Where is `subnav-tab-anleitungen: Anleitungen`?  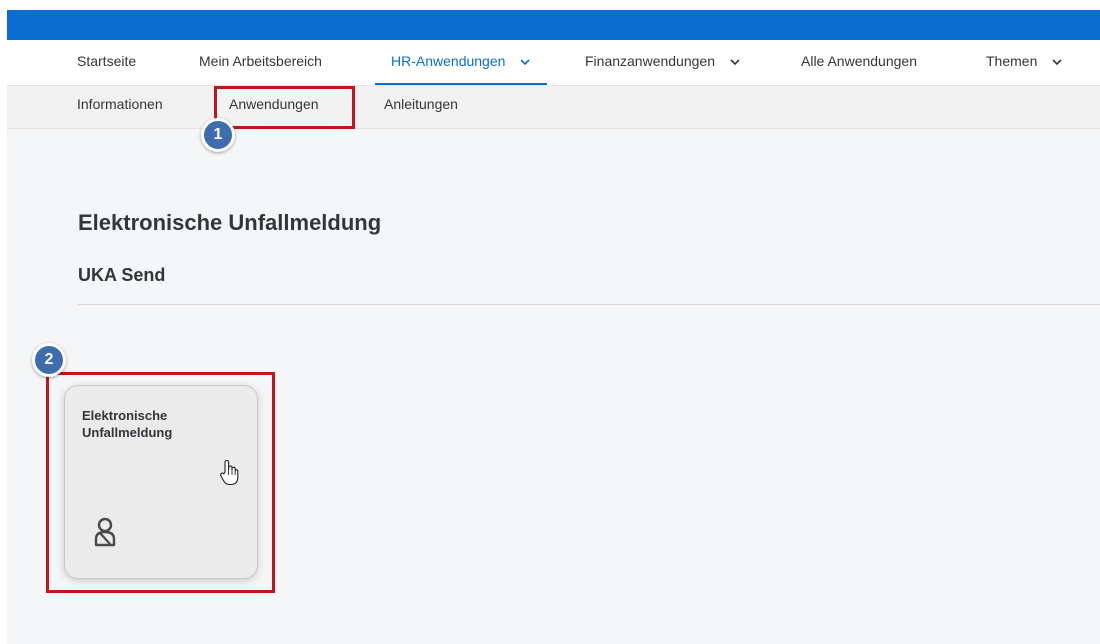 subnav-tab-anleitungen: Anleitungen is located at coordinates (421, 104).